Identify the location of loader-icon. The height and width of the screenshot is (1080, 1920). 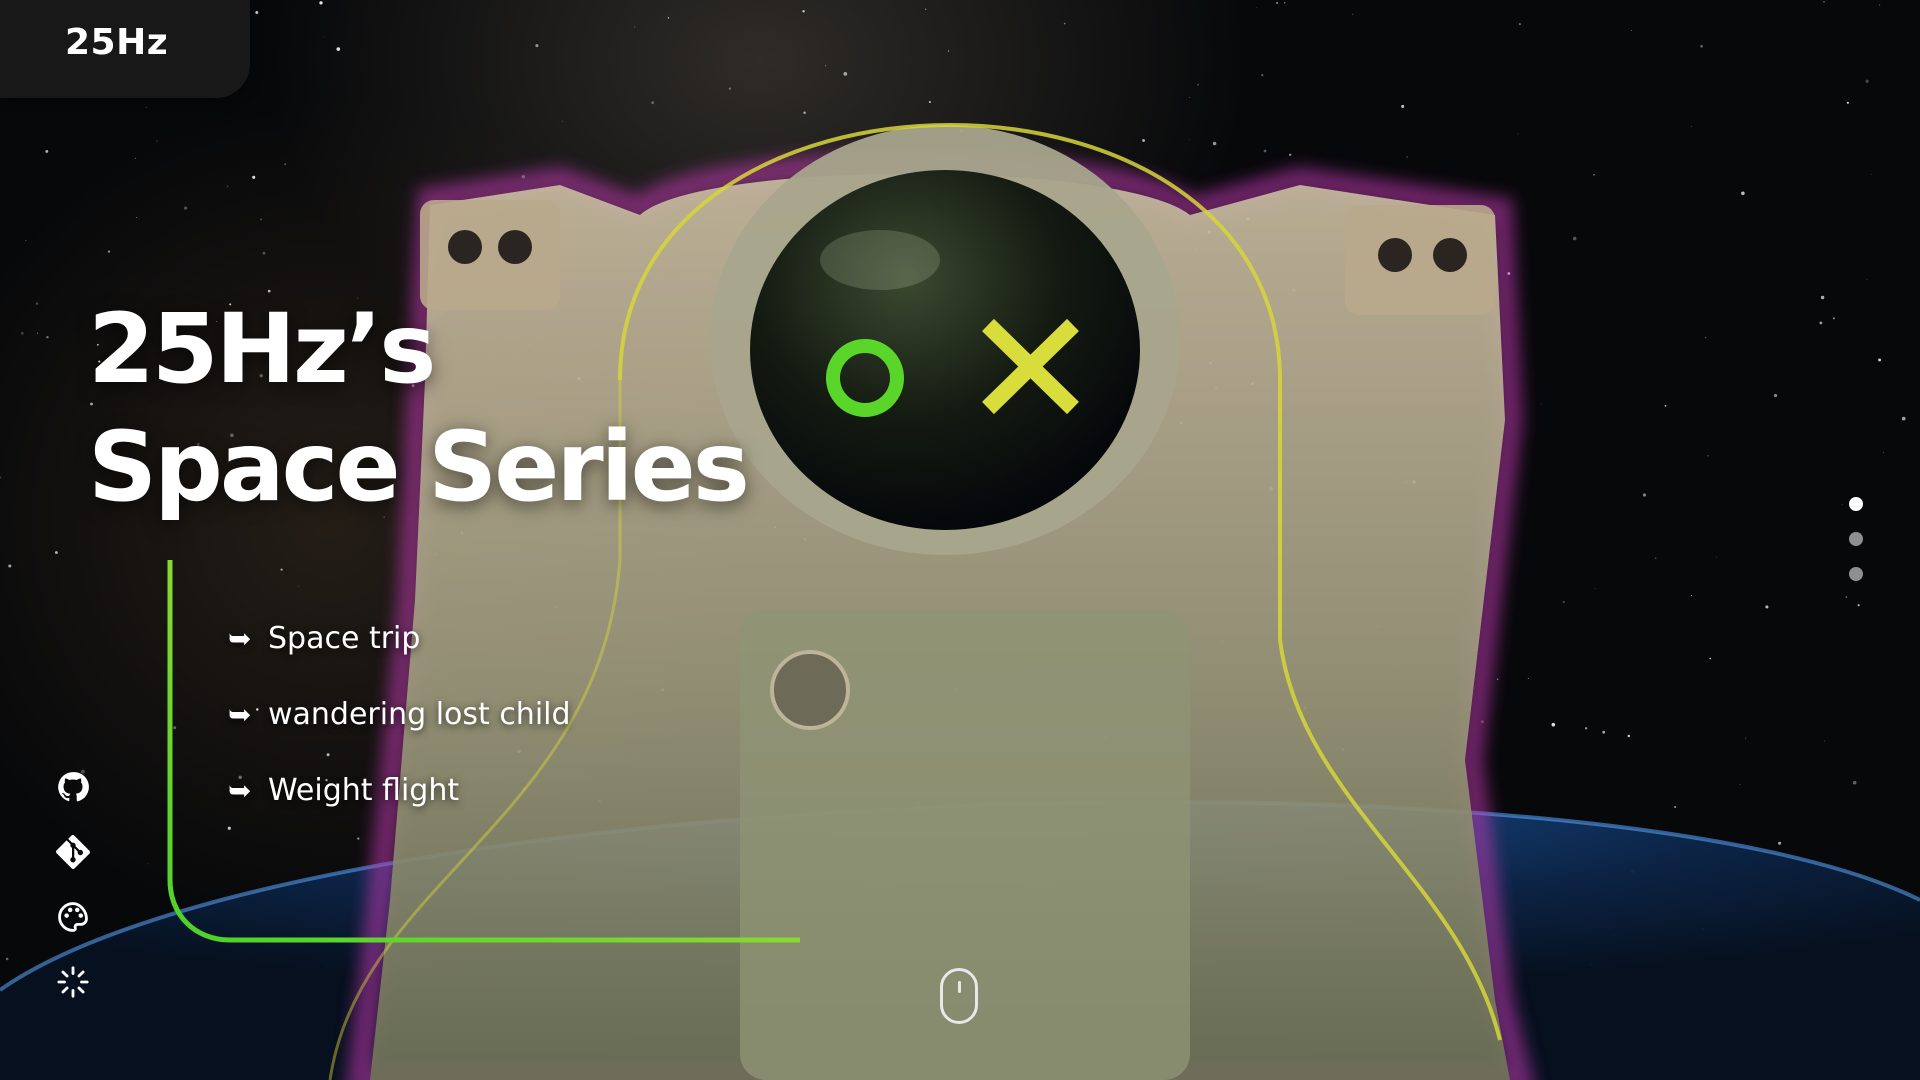
(73, 982).